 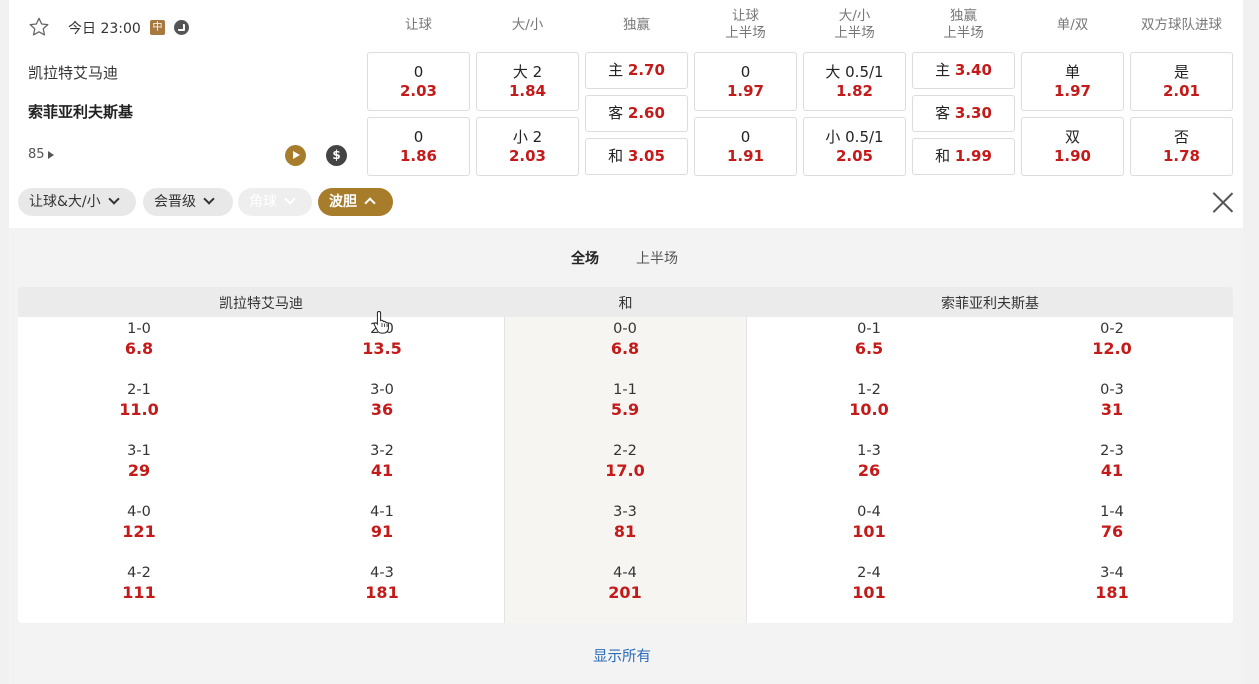 I want to click on play-video-icon, so click(x=295, y=155).